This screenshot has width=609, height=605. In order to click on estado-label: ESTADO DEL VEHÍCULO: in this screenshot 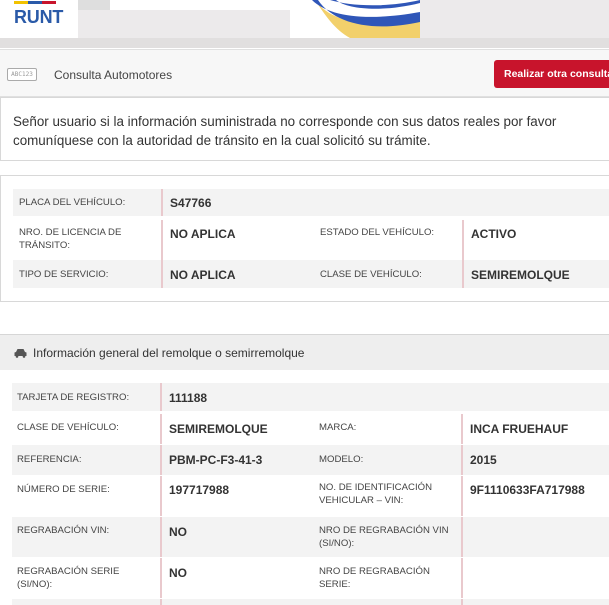, I will do `click(377, 232)`.